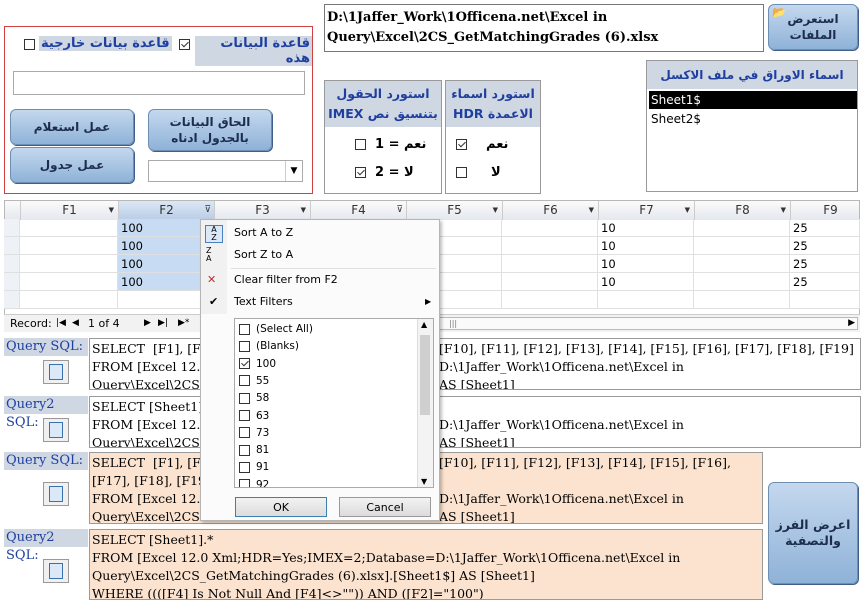 This screenshot has width=864, height=603. Describe the element at coordinates (183, 323) in the screenshot. I see `new-record-icon: ▶*` at that location.